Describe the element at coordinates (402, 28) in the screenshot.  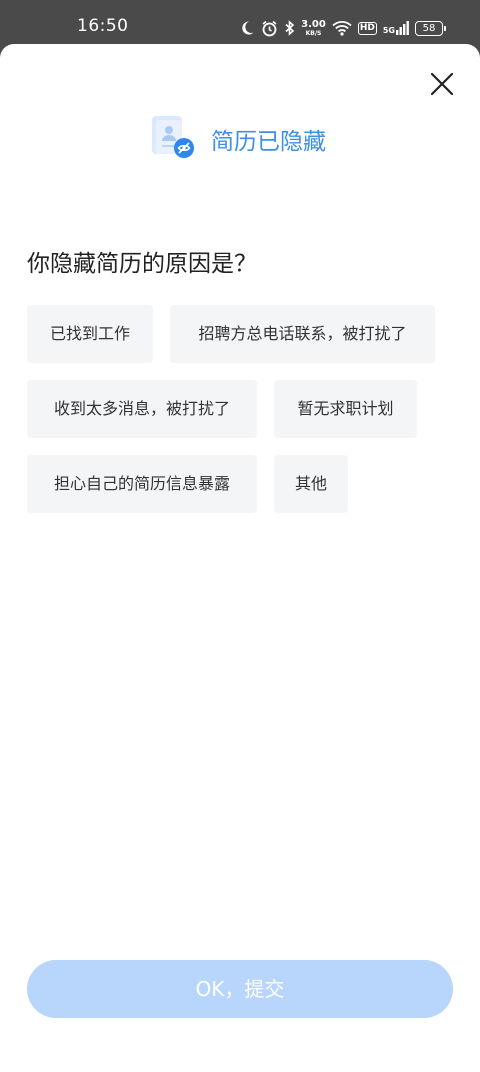
I see `signal-icon` at that location.